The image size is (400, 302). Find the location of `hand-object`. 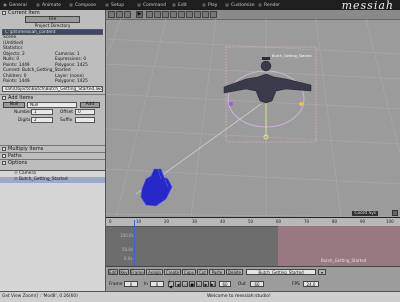

hand-object is located at coordinates (156, 187).